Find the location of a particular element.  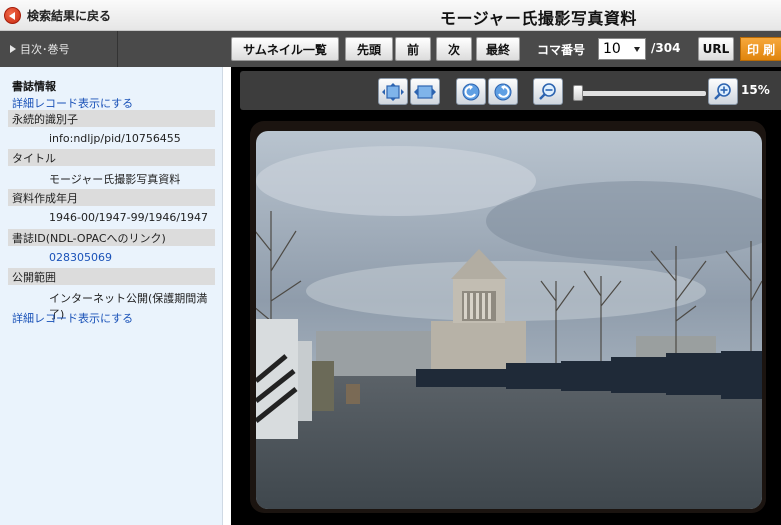

rotate-left-button is located at coordinates (471, 91).